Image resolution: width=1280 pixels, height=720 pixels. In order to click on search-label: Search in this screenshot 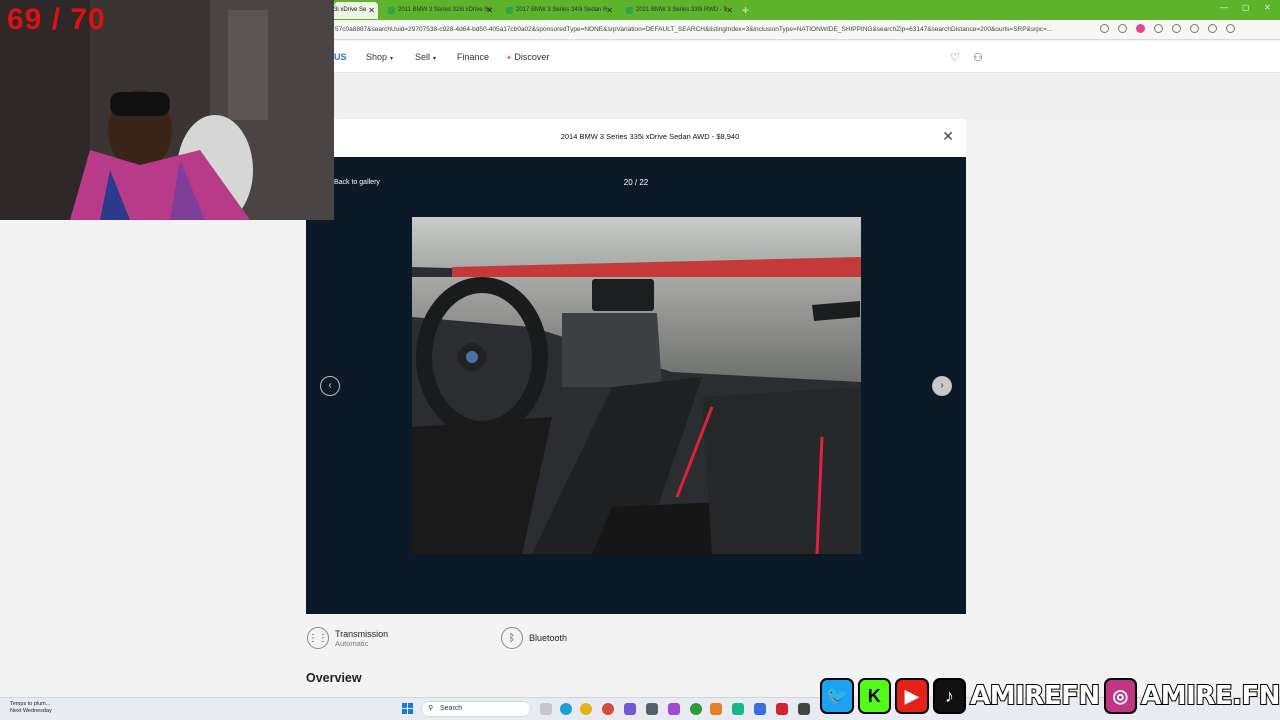, I will do `click(451, 708)`.